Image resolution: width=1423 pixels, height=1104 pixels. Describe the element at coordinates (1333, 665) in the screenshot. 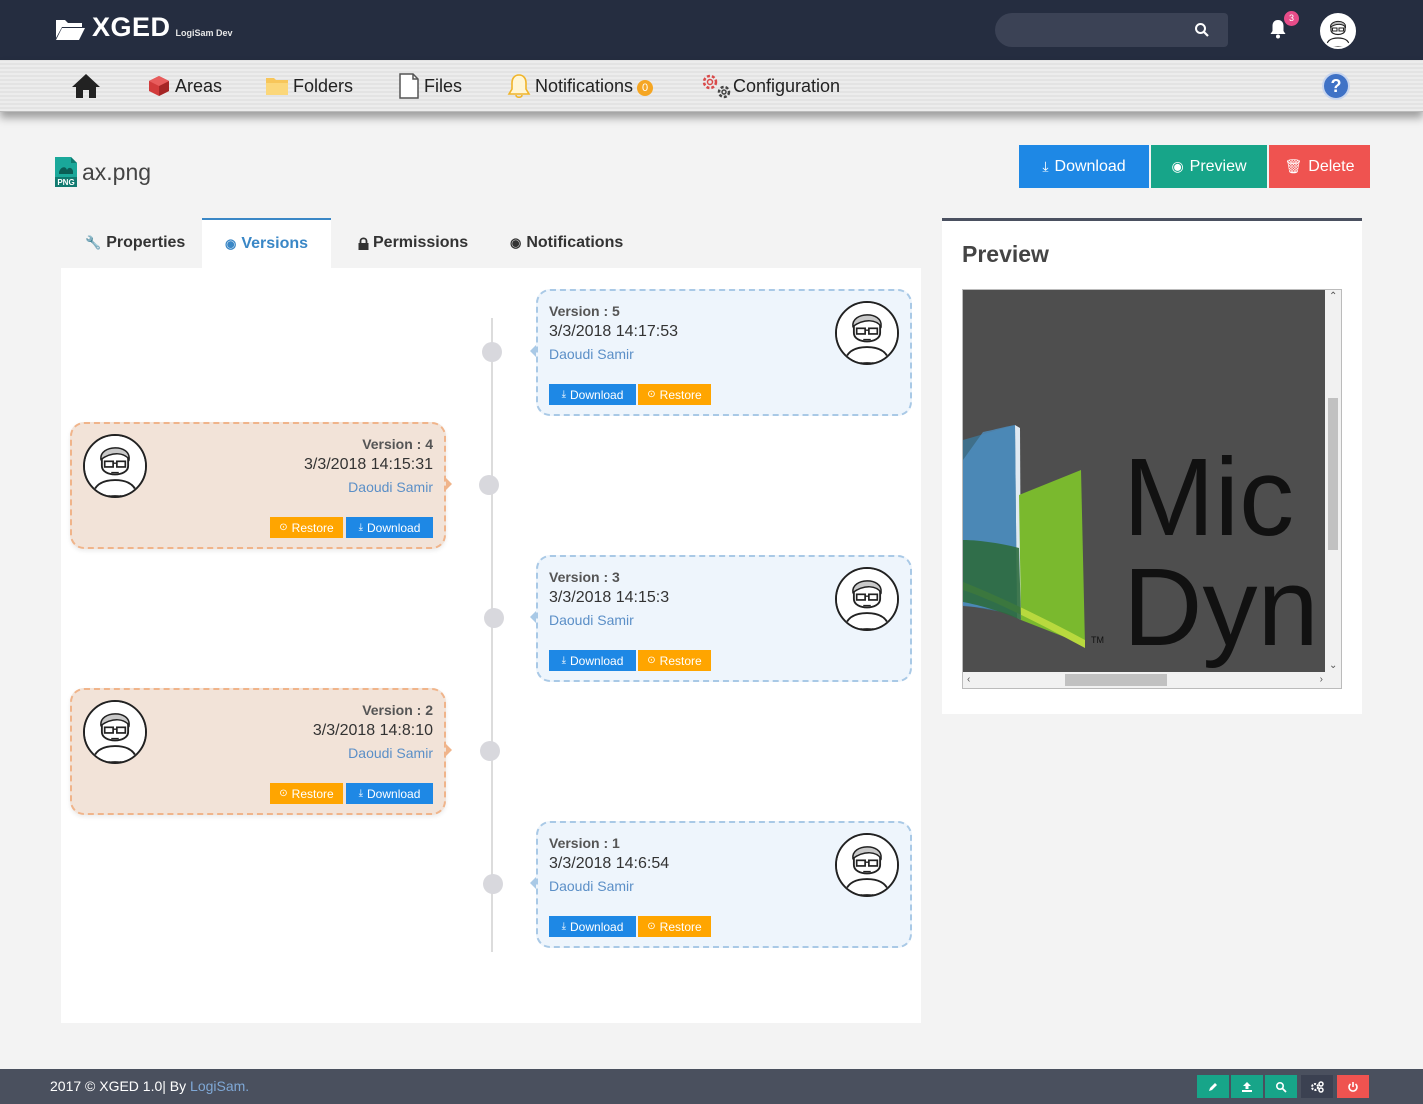

I see `scroll-down-icon: ⌄` at that location.